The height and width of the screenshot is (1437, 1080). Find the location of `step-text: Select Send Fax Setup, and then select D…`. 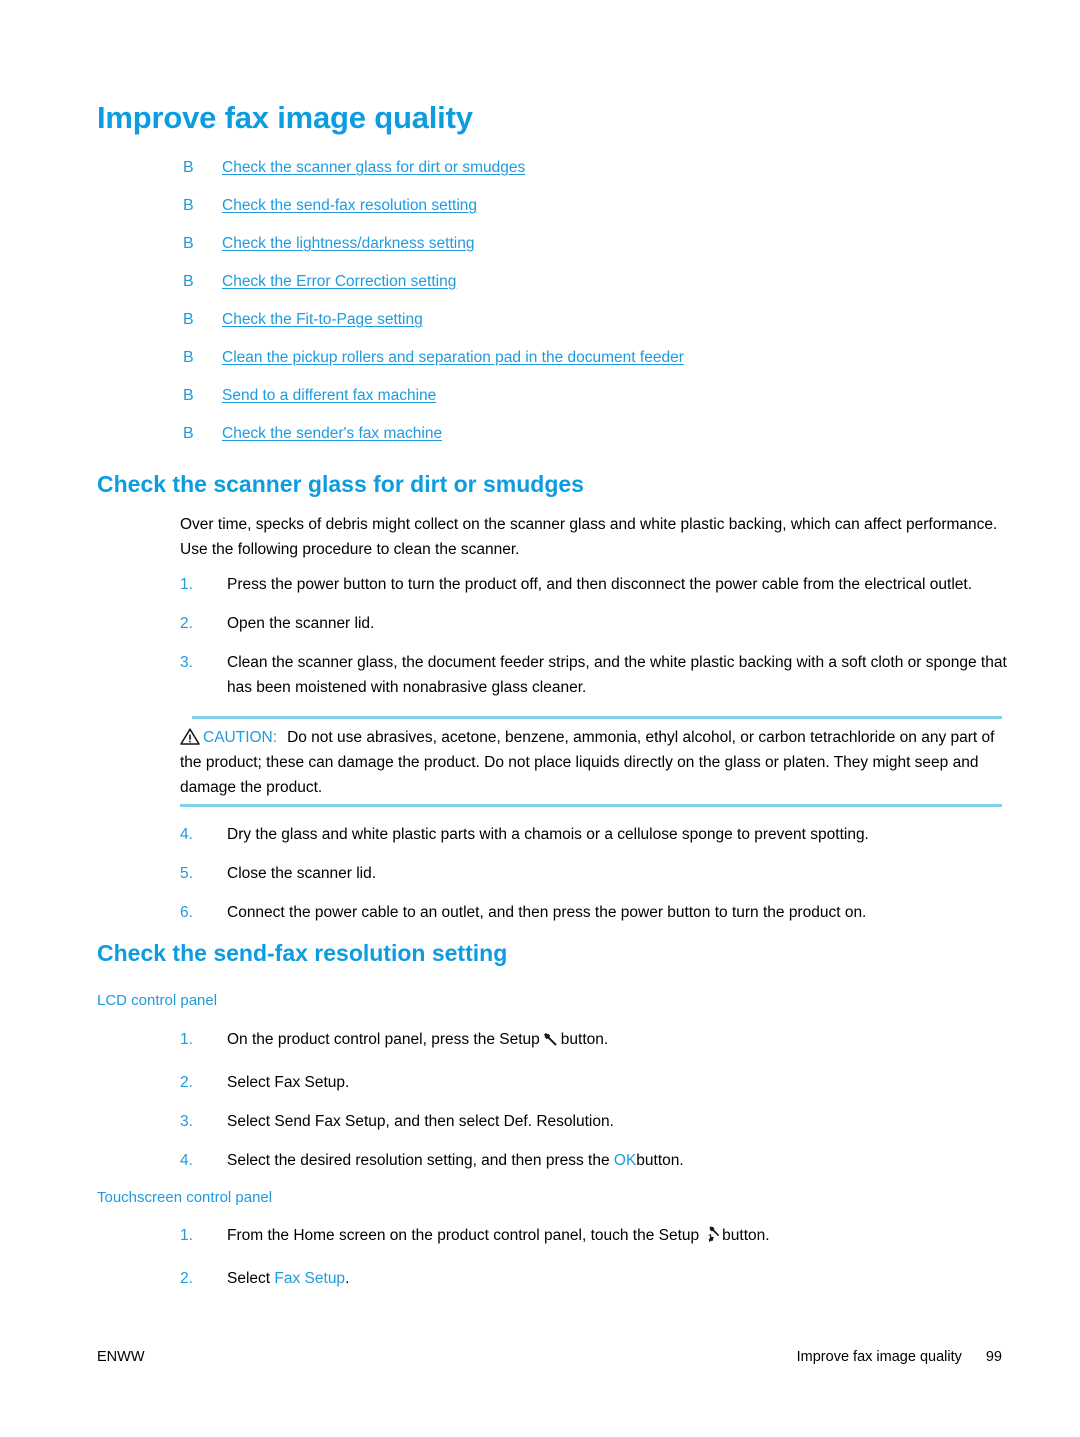

step-text: Select Send Fax Setup, and then select D… is located at coordinates (420, 1121).